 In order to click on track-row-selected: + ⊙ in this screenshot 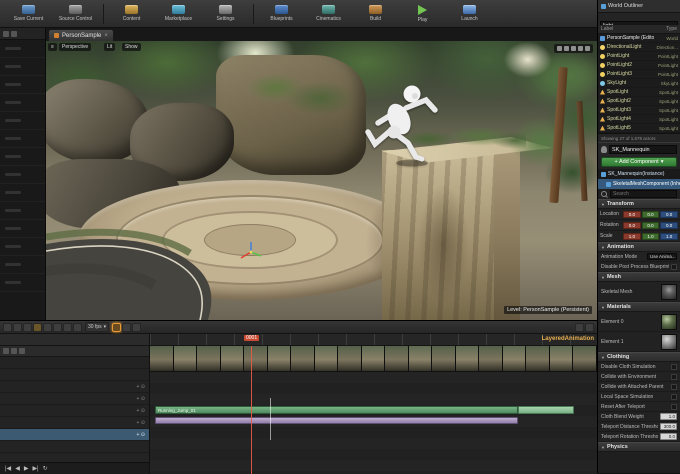, I will do `click(74, 435)`.